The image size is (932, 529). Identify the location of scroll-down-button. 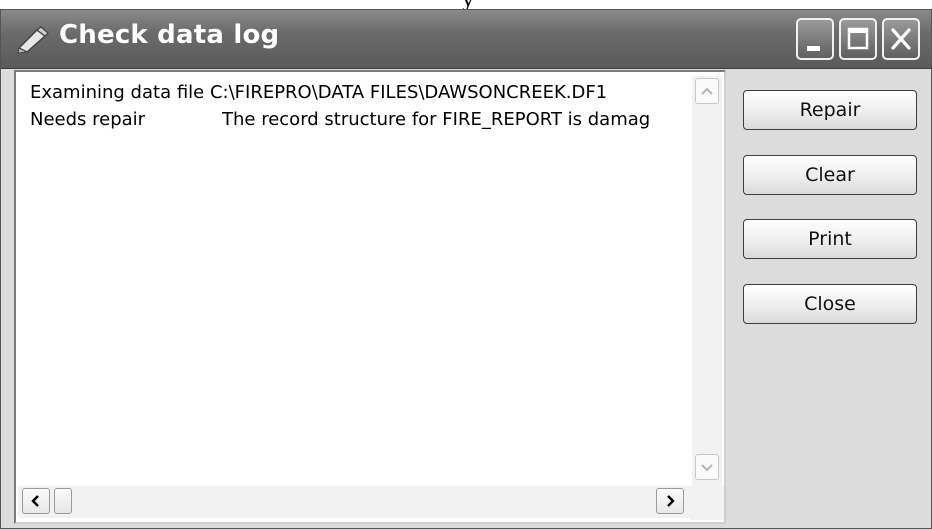
(707, 467).